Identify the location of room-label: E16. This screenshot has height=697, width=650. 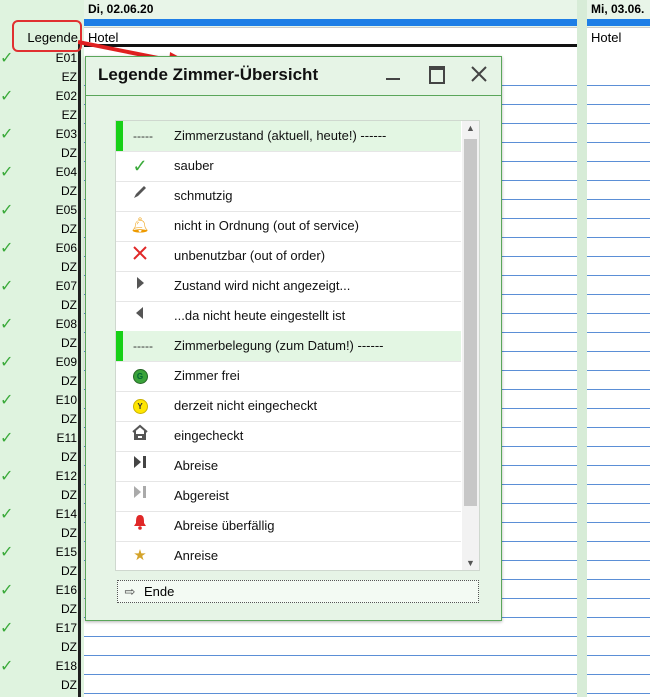
(66, 590).